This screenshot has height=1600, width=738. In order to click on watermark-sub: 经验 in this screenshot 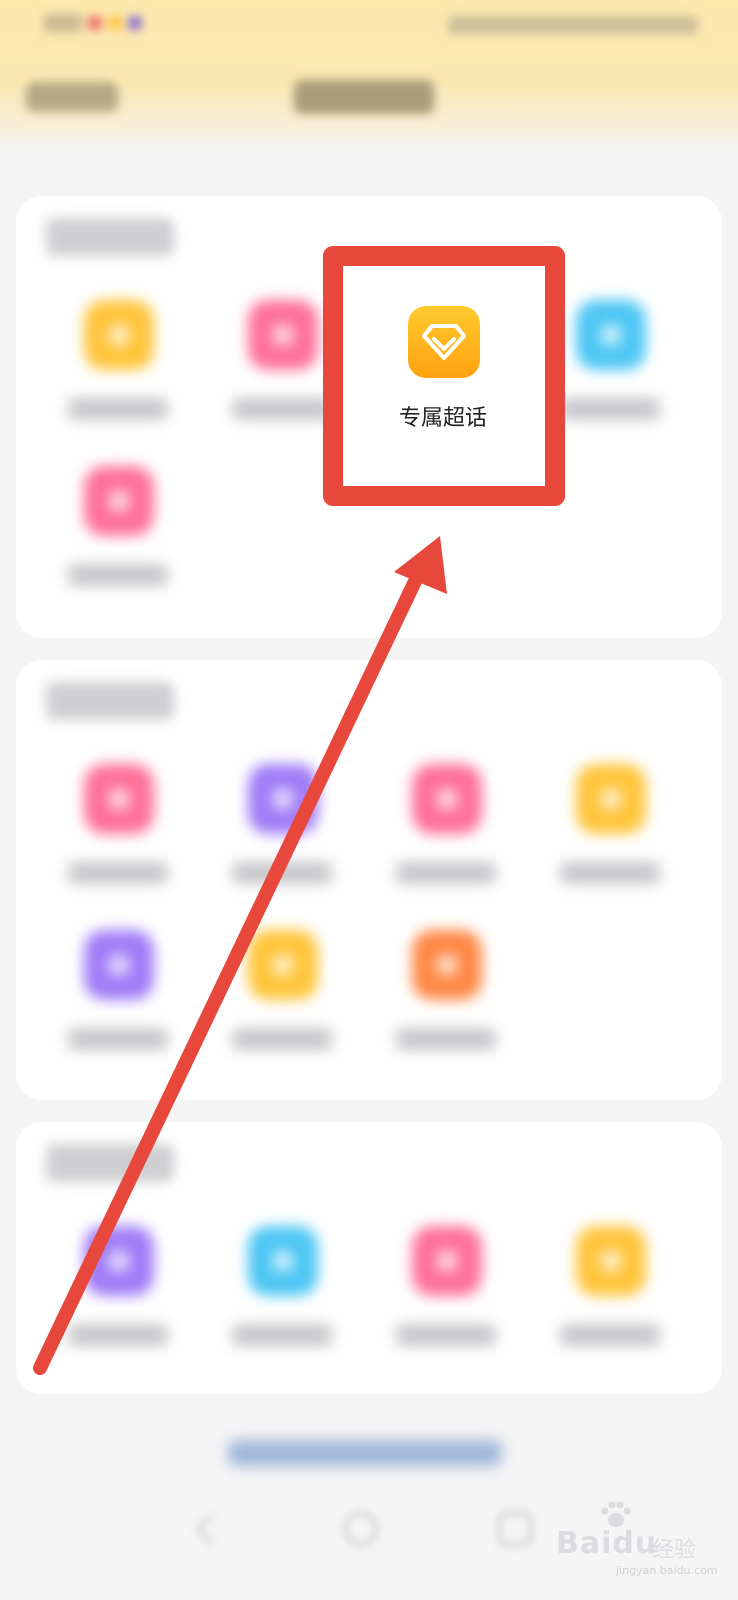, I will do `click(674, 1550)`.